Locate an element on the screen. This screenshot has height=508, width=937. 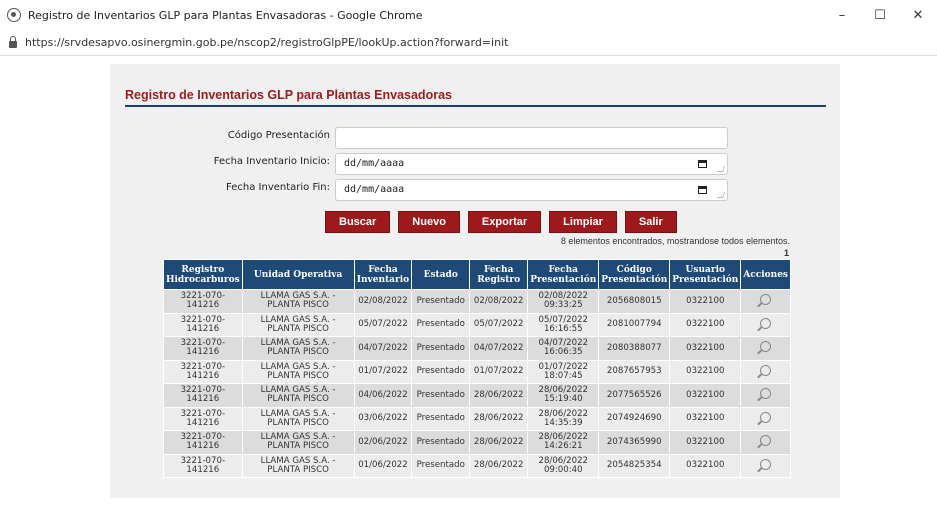
limpiar-button: Limpiar is located at coordinates (583, 222).